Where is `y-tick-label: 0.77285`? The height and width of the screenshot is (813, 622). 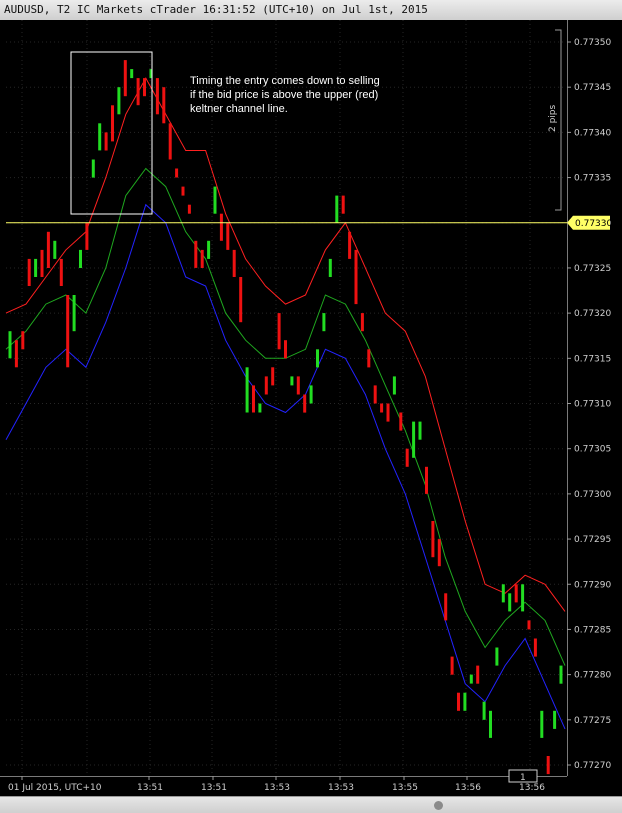 y-tick-label: 0.77285 is located at coordinates (592, 630).